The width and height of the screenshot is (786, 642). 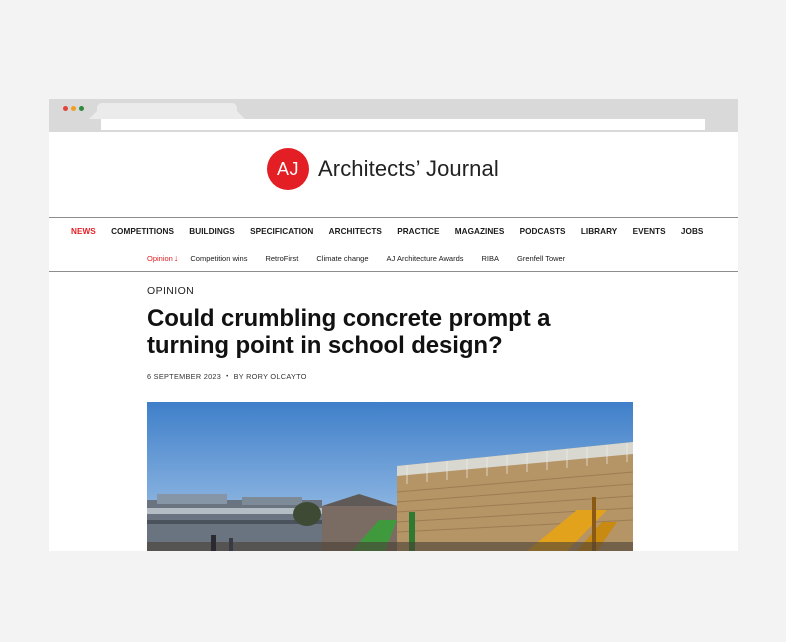 What do you see at coordinates (543, 231) in the screenshot?
I see `nav-item-podcasts: PODCASTS` at bounding box center [543, 231].